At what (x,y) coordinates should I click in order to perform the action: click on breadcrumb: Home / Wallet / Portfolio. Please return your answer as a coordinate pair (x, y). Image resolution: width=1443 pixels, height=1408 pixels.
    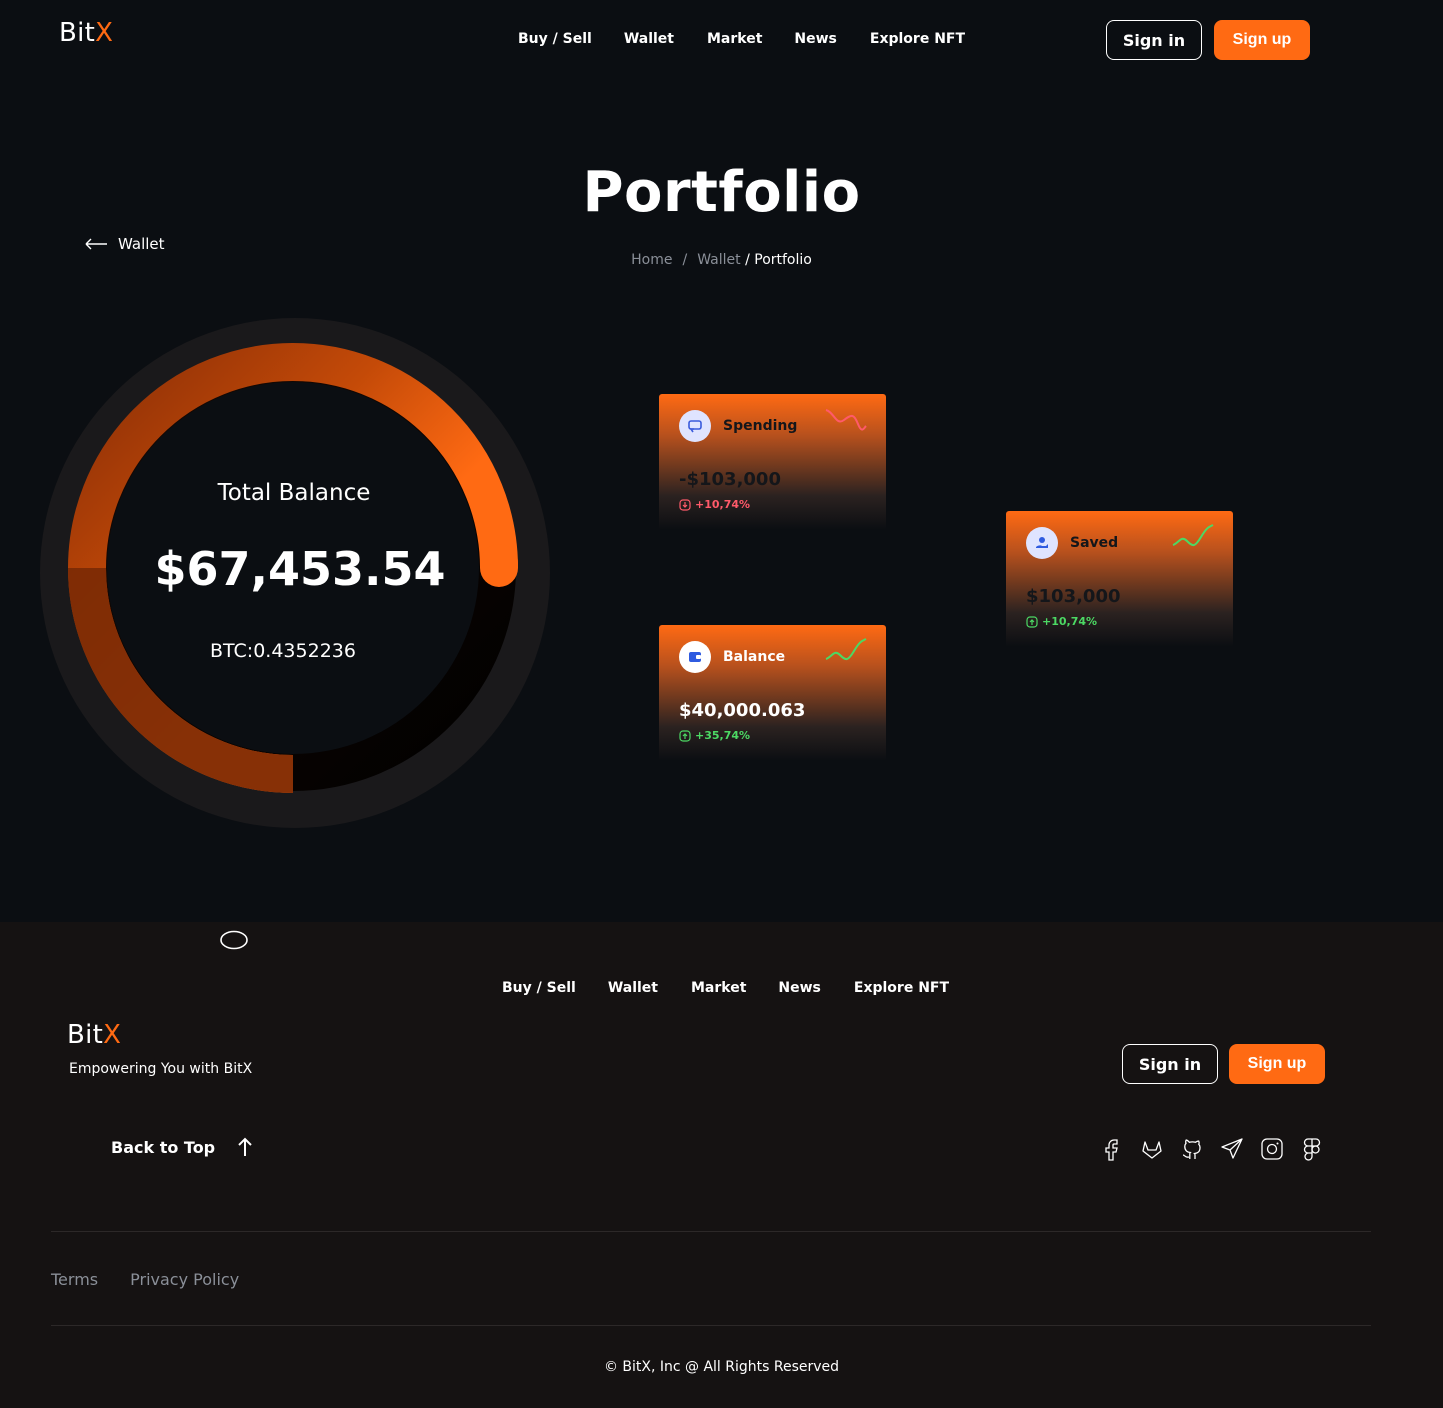
    Looking at the image, I should click on (721, 260).